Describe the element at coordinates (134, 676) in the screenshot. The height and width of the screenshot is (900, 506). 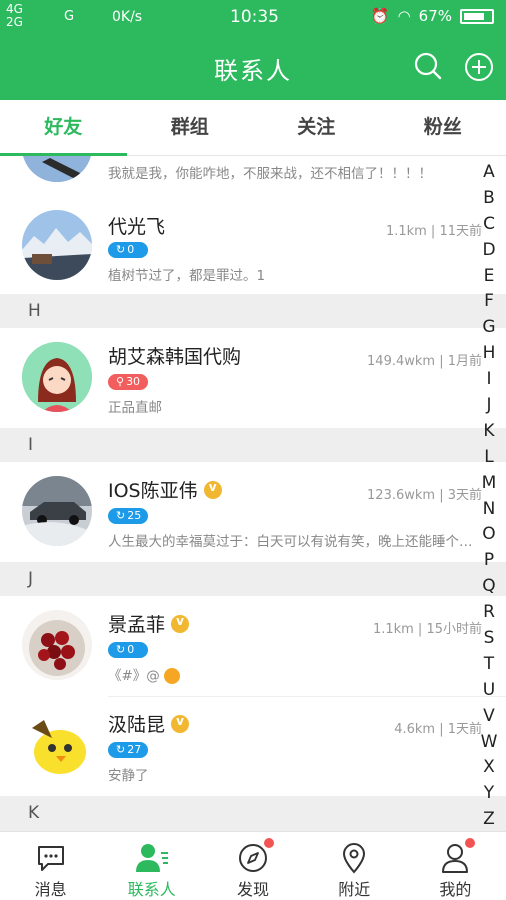
I see `signature-text: 《#》@` at that location.